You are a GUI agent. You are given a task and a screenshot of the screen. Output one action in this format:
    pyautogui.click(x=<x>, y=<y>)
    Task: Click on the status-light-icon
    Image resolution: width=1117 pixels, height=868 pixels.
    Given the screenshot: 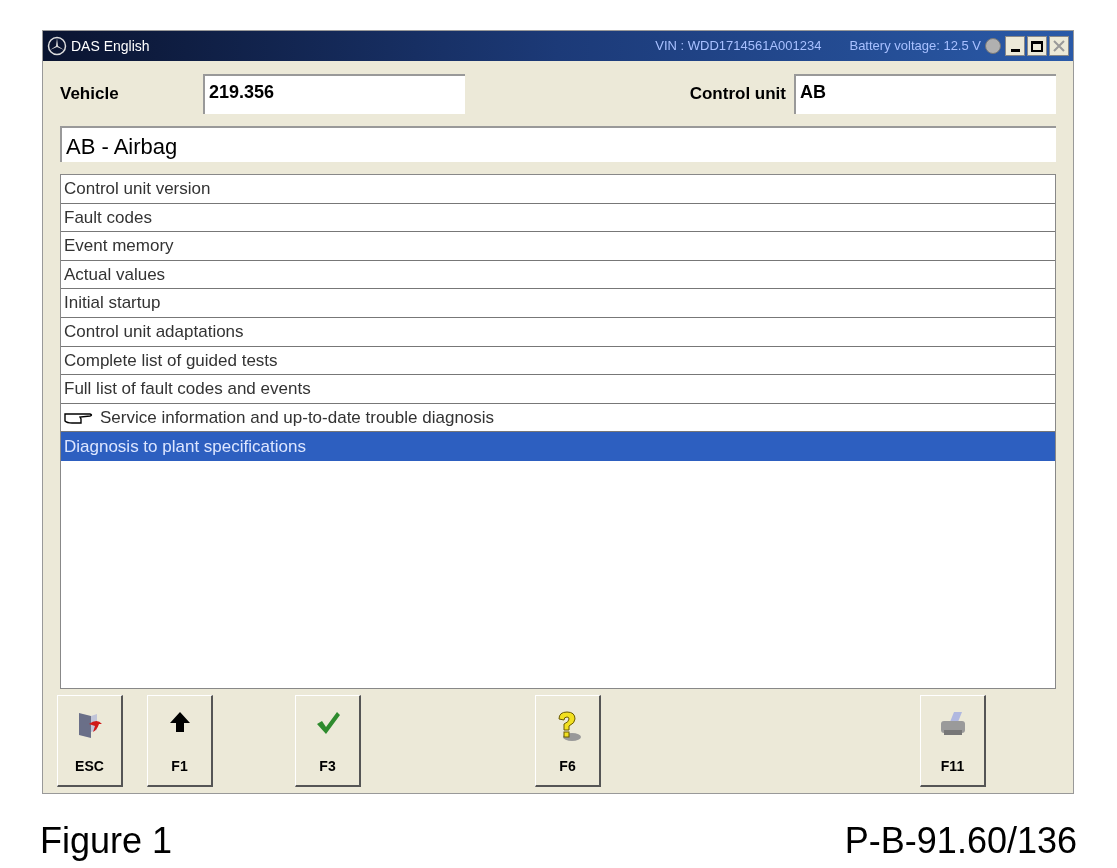 What is the action you would take?
    pyautogui.click(x=993, y=46)
    